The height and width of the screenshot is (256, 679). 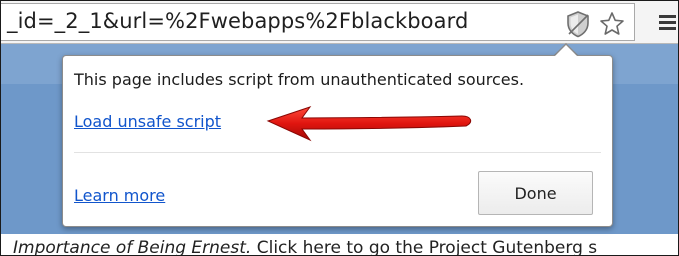 What do you see at coordinates (237, 21) in the screenshot?
I see `url-text: _id=_2_1&url=%2Fwebapps%2Fblackboard` at bounding box center [237, 21].